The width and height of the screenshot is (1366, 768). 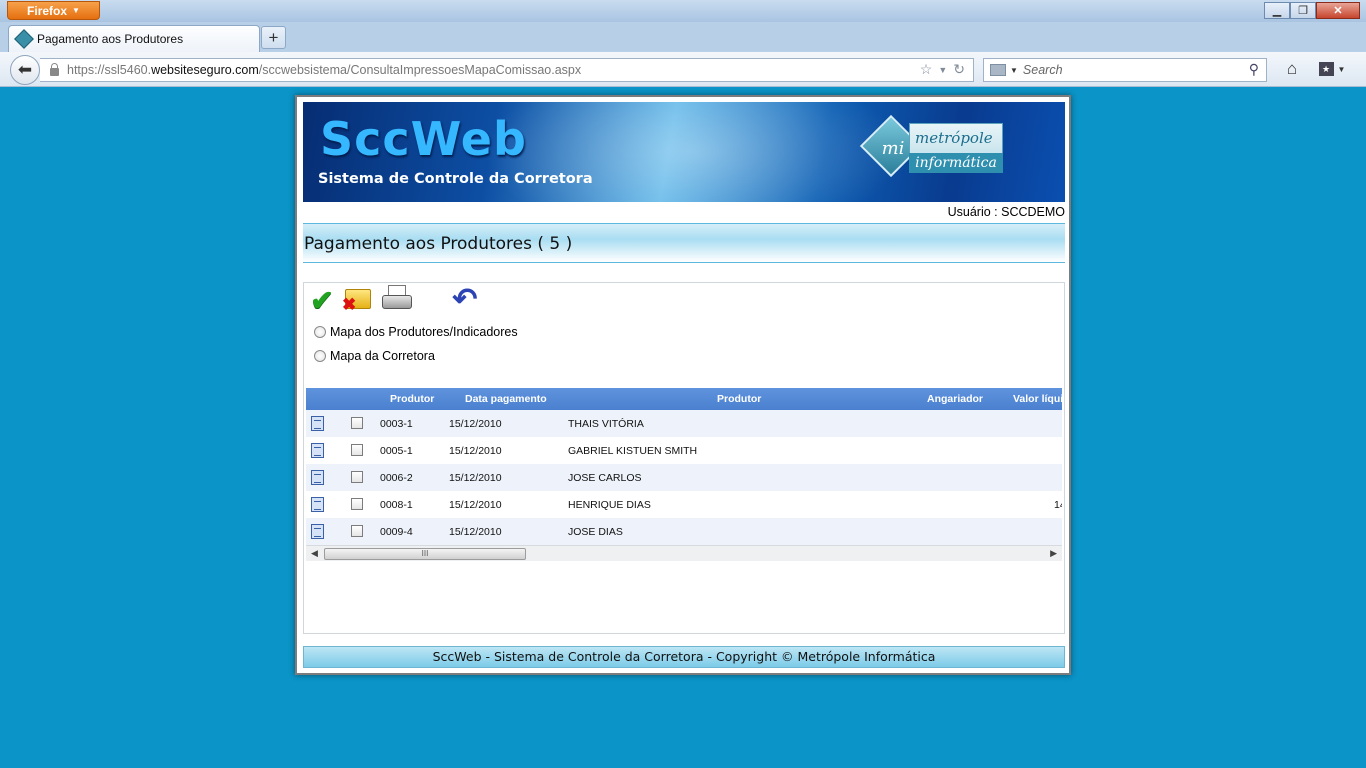 What do you see at coordinates (396, 505) in the screenshot?
I see `cell-code: 0008-1` at bounding box center [396, 505].